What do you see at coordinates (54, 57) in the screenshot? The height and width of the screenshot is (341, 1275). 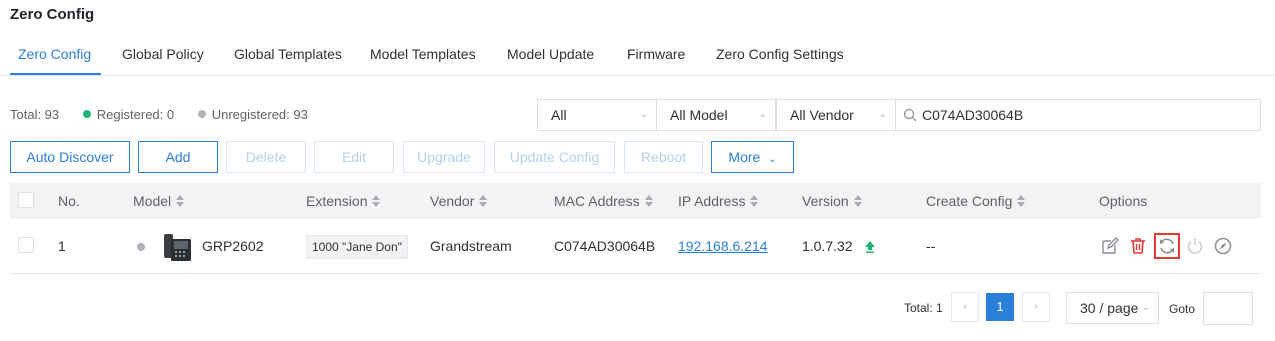 I see `tab-zero-config: Zero Config` at bounding box center [54, 57].